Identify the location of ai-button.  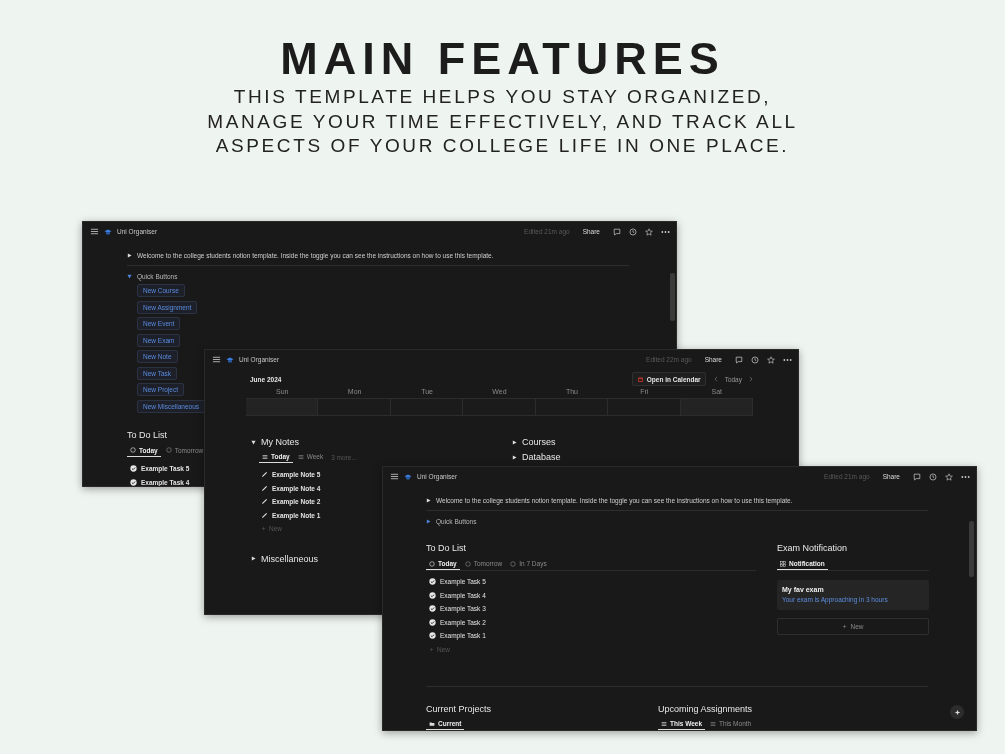
(957, 712).